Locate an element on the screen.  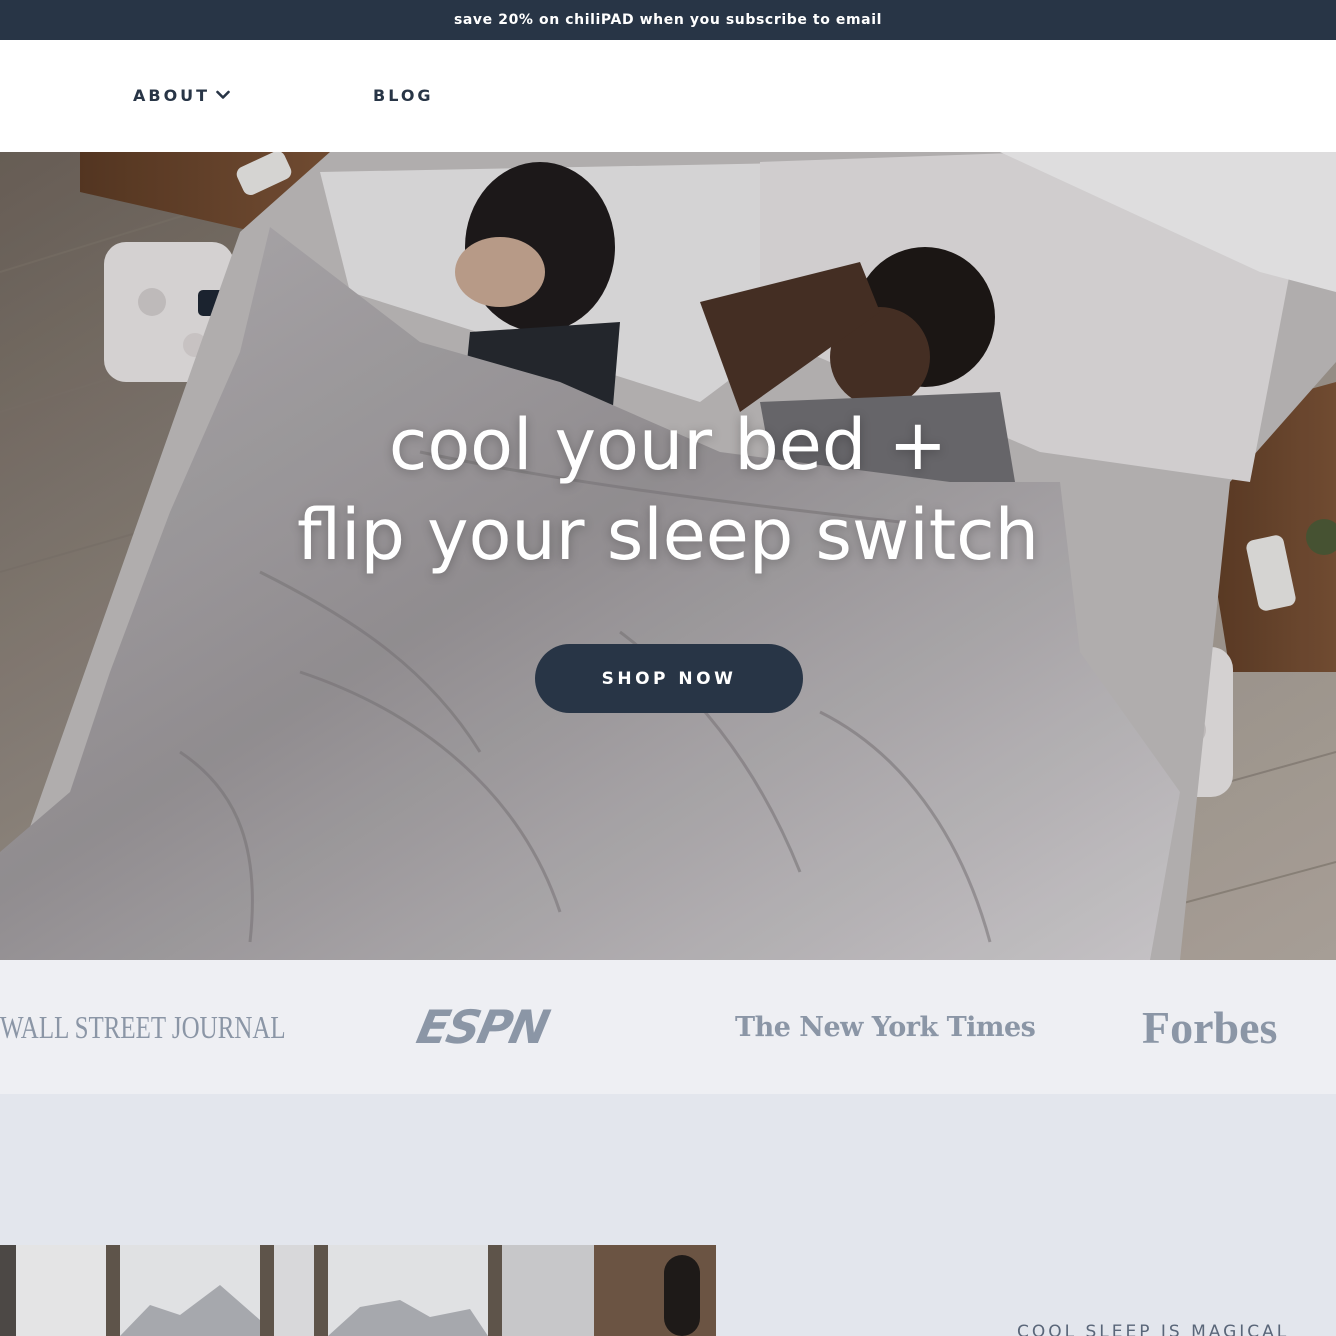
main-navigation: ABOUT BLOG is located at coordinates (668, 96).